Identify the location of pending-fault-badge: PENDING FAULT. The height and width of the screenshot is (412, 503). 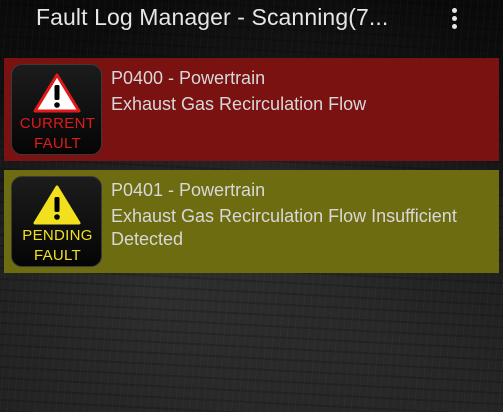
(56, 221).